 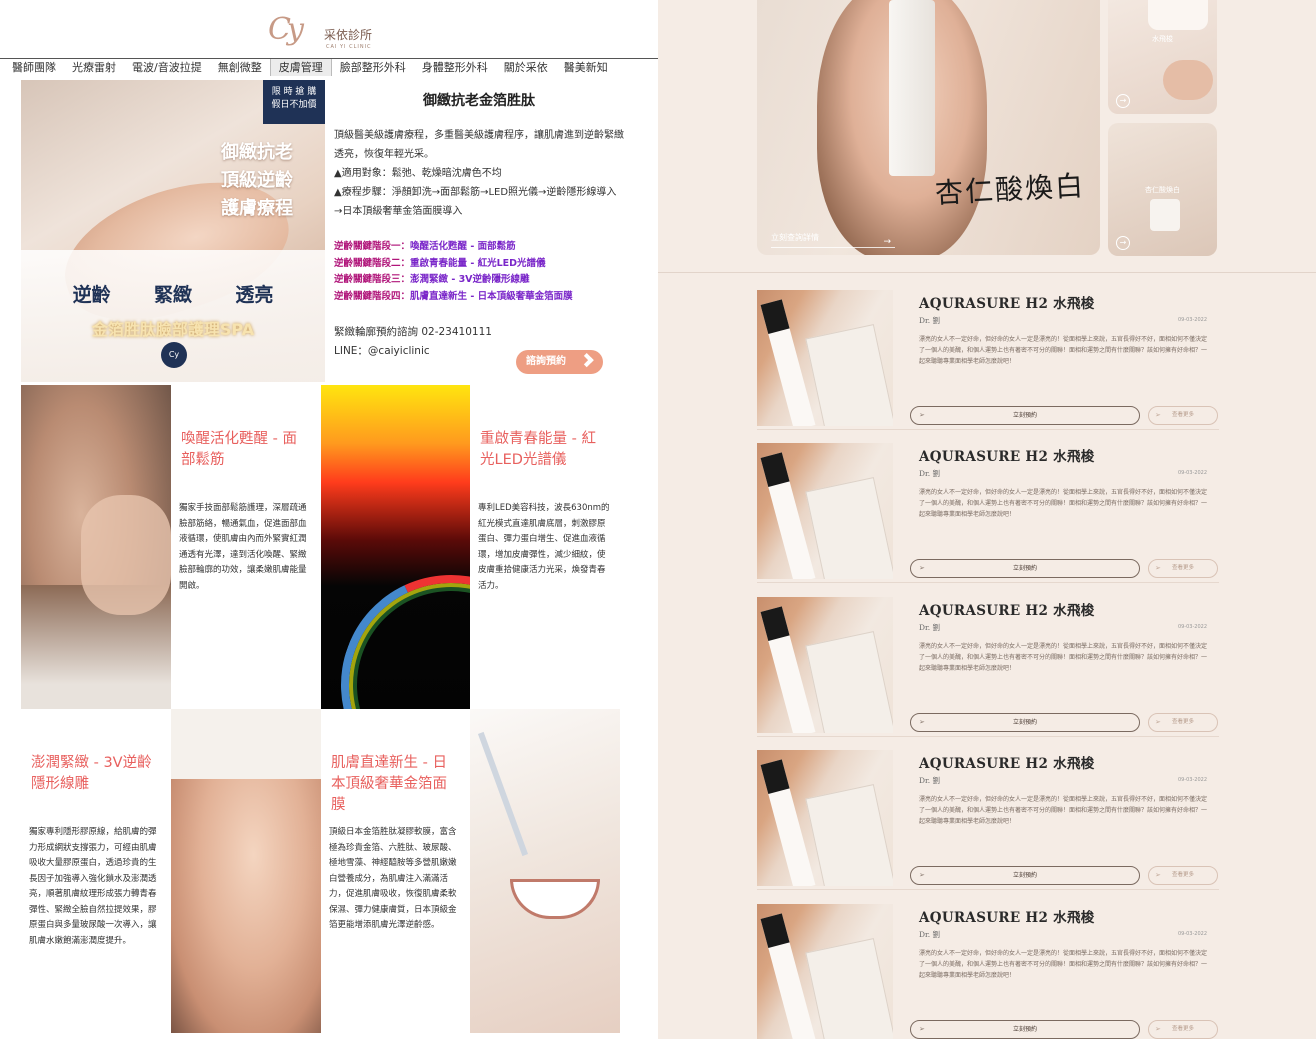 I want to click on hero-tag: 逆齡, so click(x=91, y=295).